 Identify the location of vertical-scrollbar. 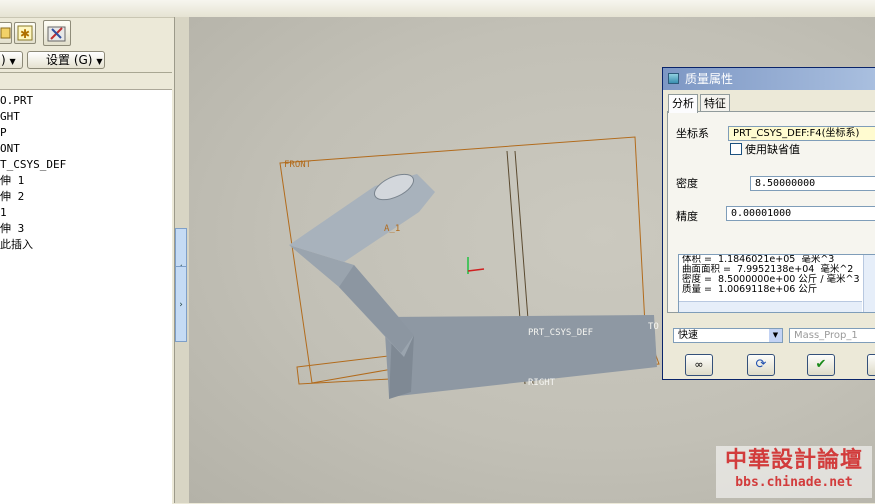
(869, 283).